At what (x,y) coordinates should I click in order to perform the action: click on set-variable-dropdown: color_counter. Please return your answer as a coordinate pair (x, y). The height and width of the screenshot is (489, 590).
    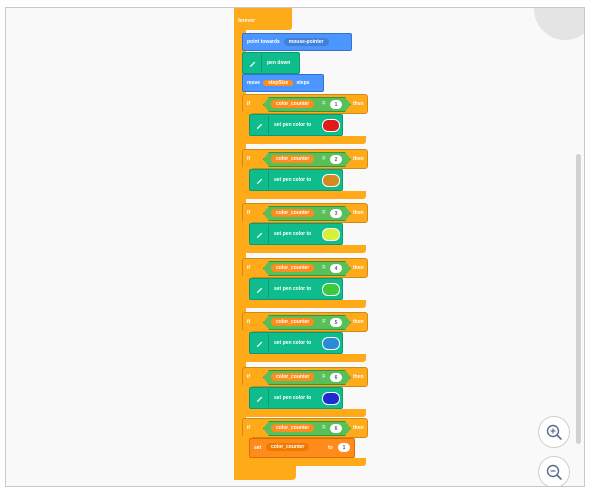
    Looking at the image, I should click on (288, 447).